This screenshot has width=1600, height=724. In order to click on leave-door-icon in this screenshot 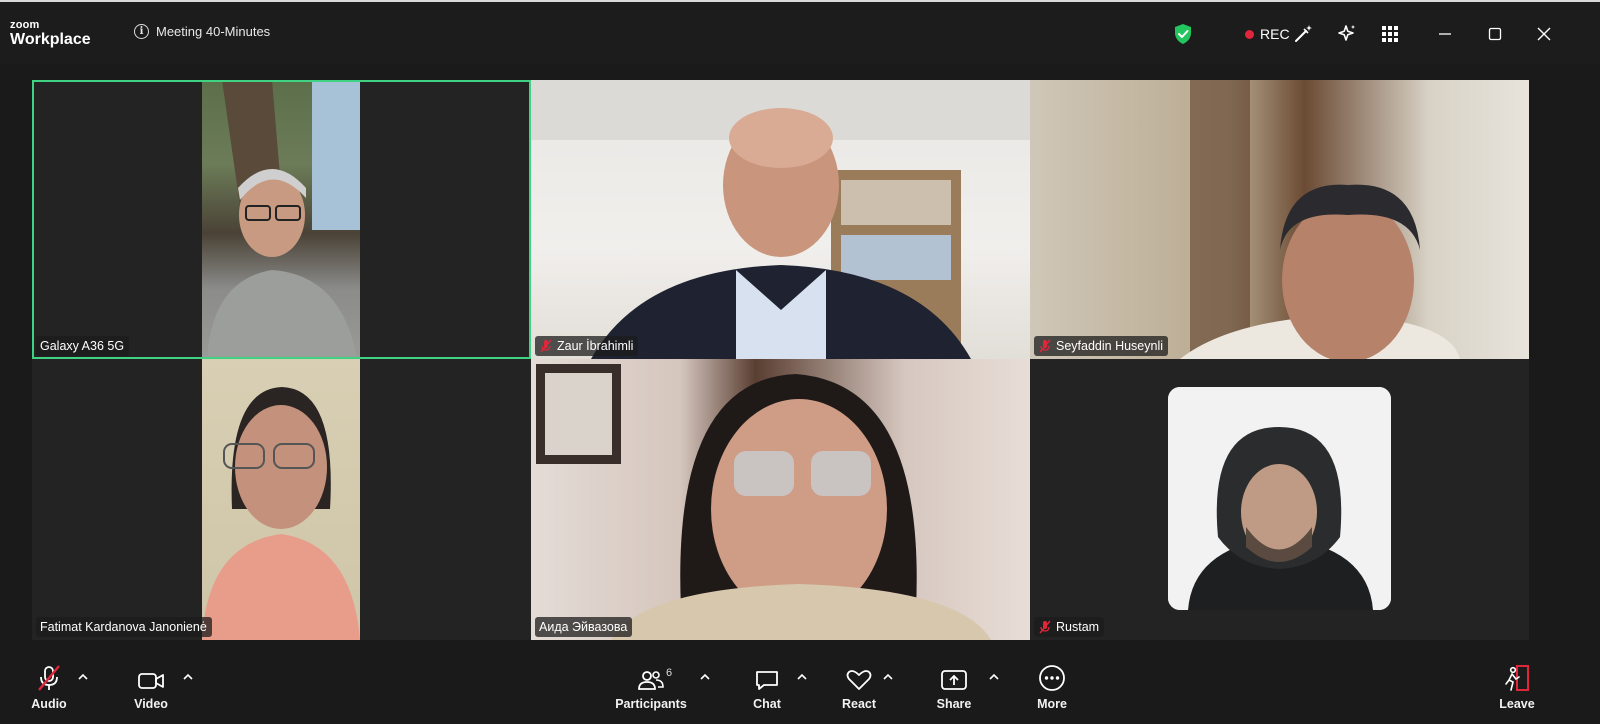, I will do `click(1517, 675)`.